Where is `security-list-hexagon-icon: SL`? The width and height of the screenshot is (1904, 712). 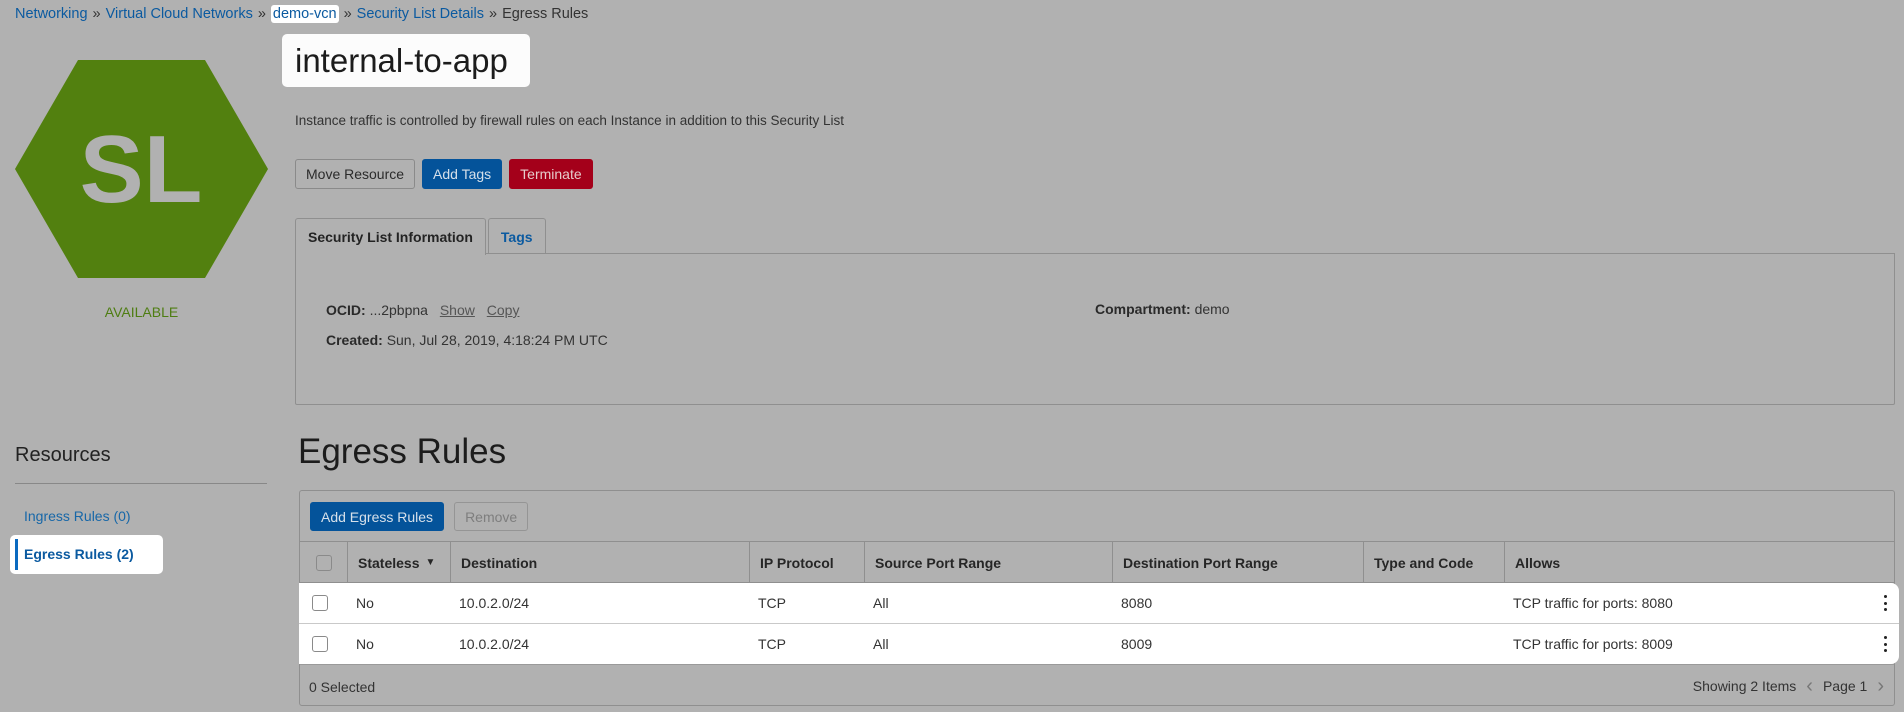
security-list-hexagon-icon: SL is located at coordinates (141, 169).